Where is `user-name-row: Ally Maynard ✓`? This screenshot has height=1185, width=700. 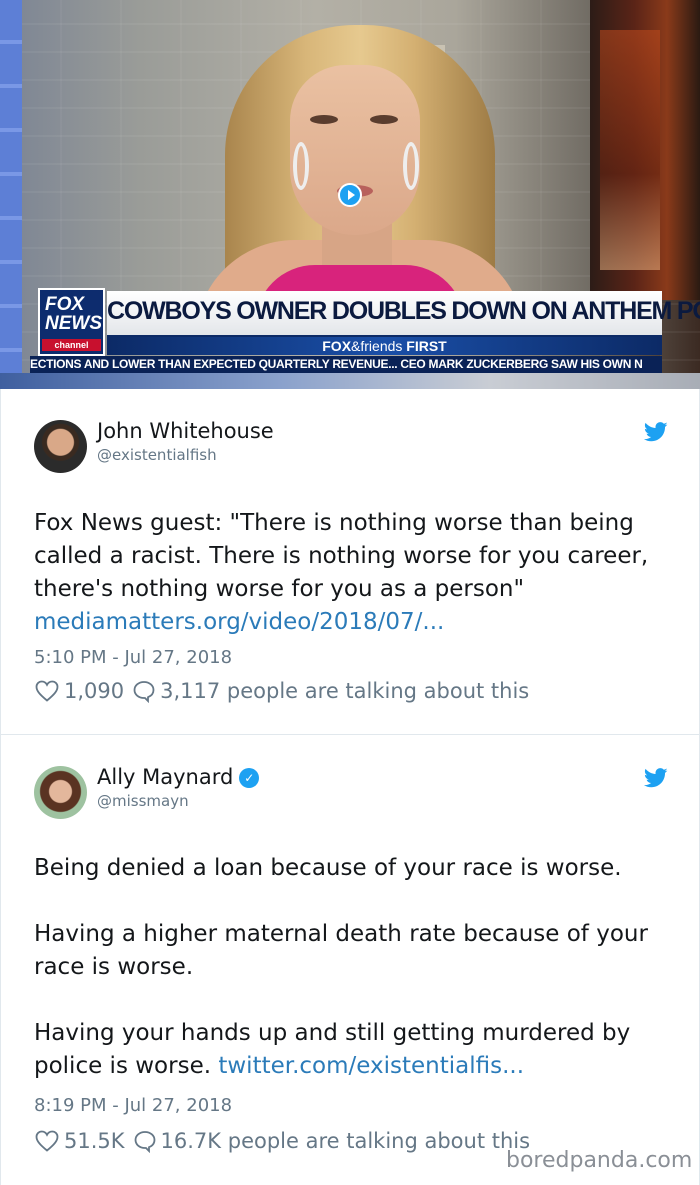
user-name-row: Ally Maynard ✓ is located at coordinates (178, 777).